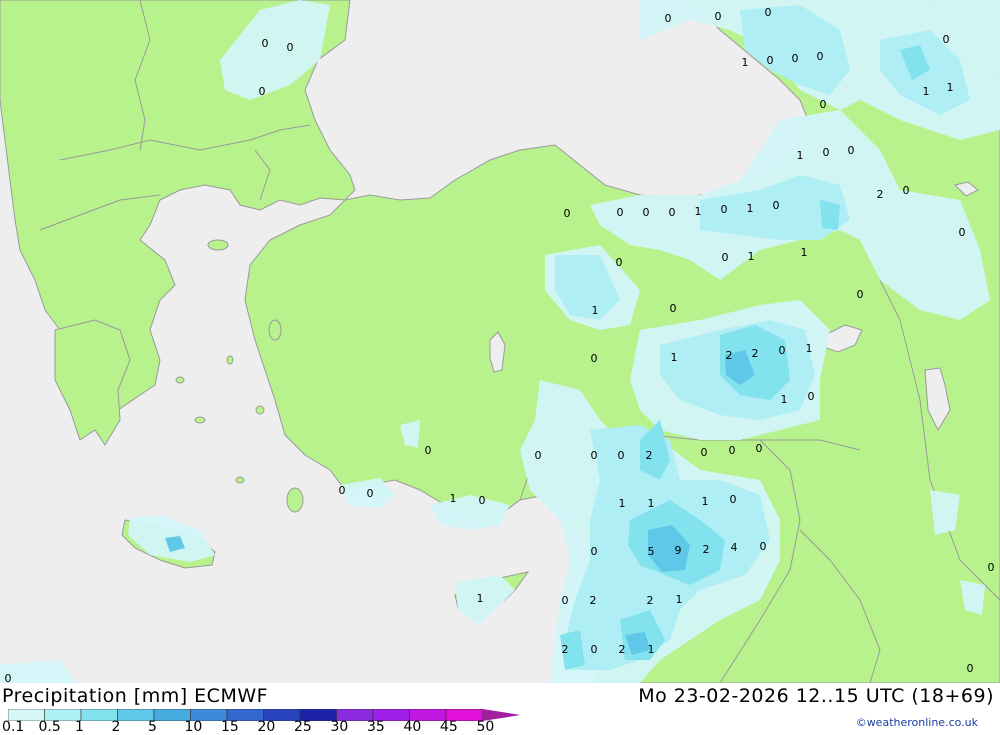 The image size is (1000, 735). Describe the element at coordinates (135, 696) in the screenshot. I see `map-title: Precipitation [mm] ECMWF` at that location.